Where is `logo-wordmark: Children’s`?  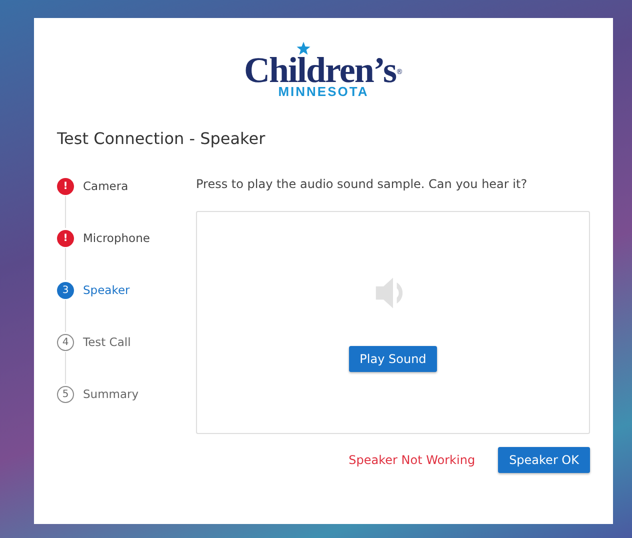 logo-wordmark: Children’s is located at coordinates (320, 70).